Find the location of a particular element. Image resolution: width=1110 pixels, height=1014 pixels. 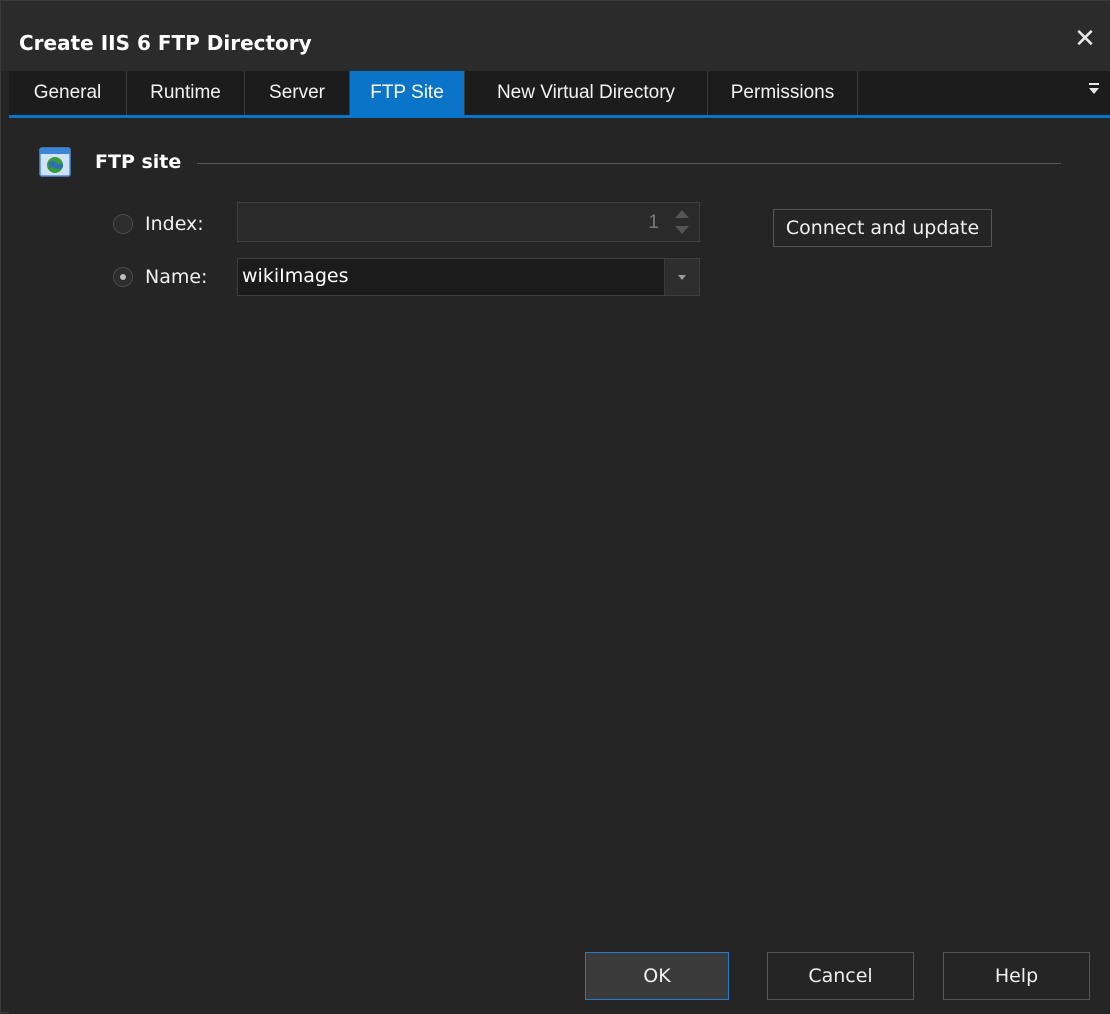

help-button: Help is located at coordinates (1016, 976).